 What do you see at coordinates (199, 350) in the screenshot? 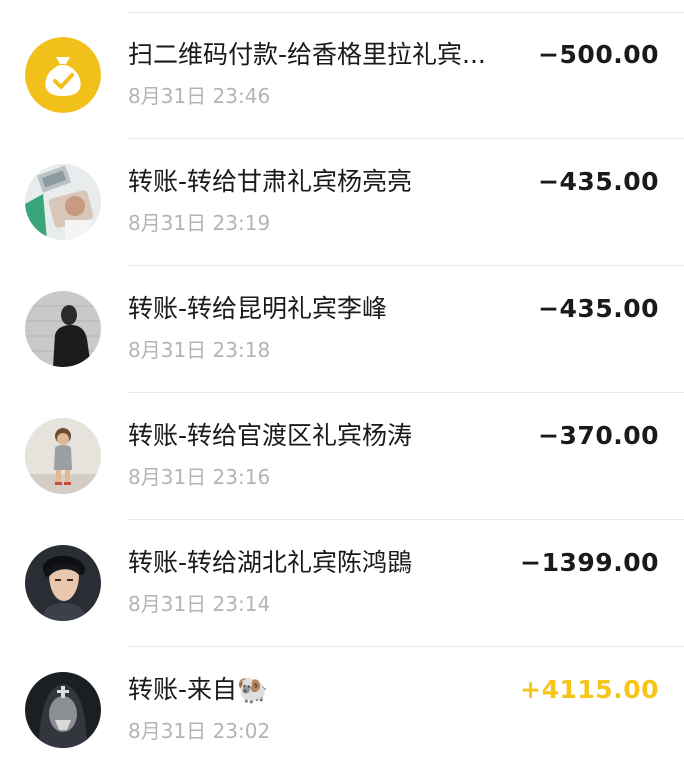
I see `transaction-time: 8月31日 23:18` at bounding box center [199, 350].